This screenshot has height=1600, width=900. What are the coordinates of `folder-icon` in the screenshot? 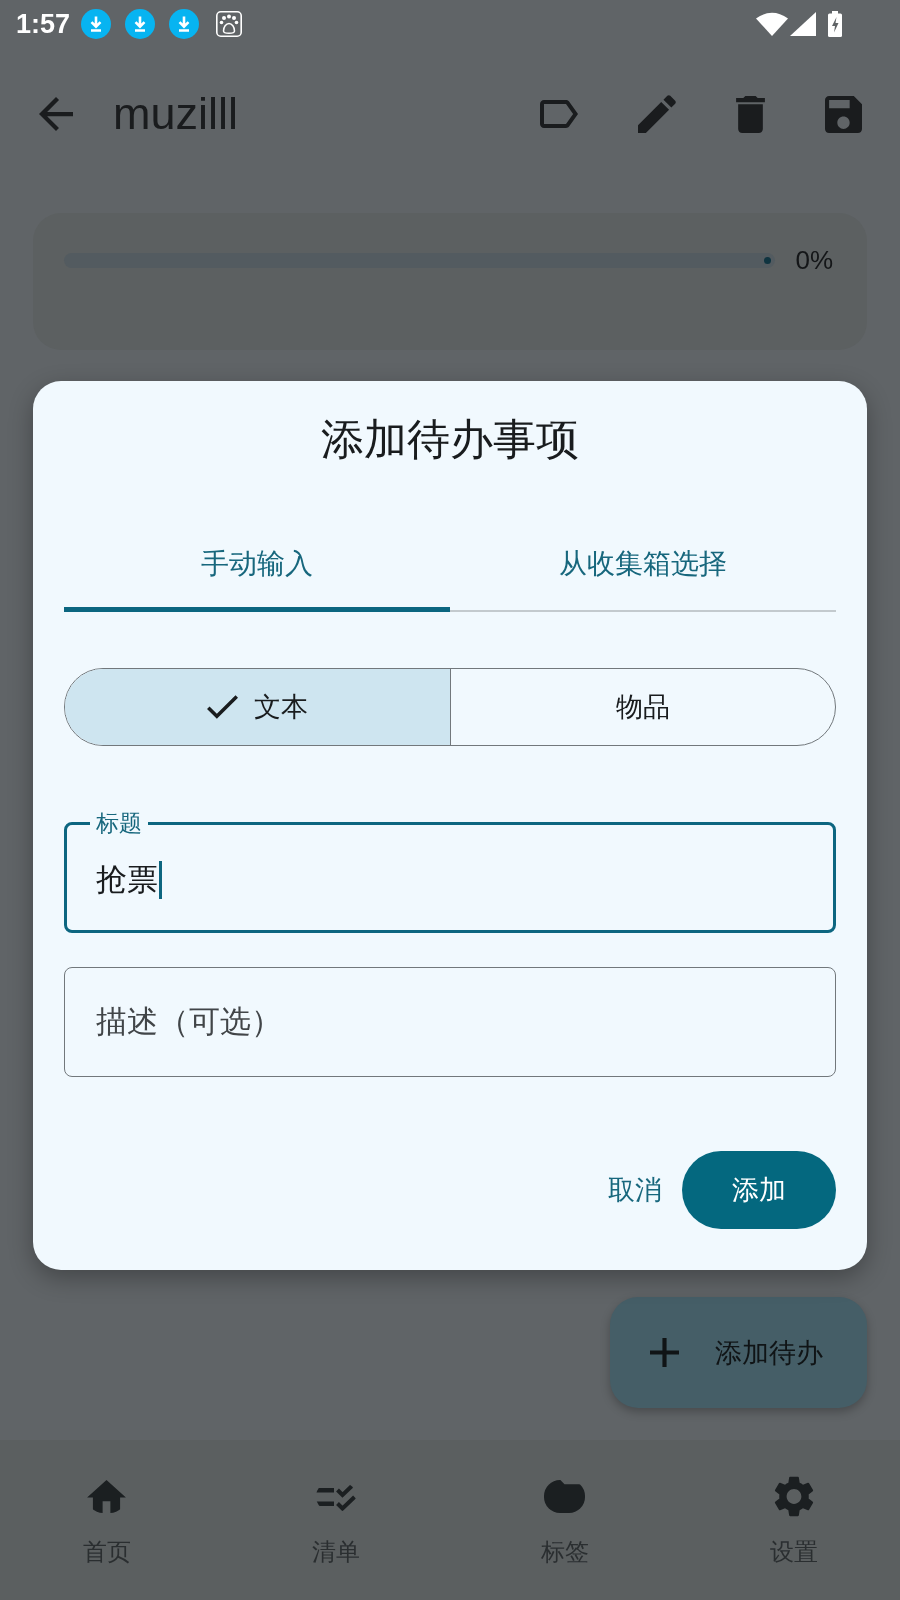 It's located at (564, 1496).